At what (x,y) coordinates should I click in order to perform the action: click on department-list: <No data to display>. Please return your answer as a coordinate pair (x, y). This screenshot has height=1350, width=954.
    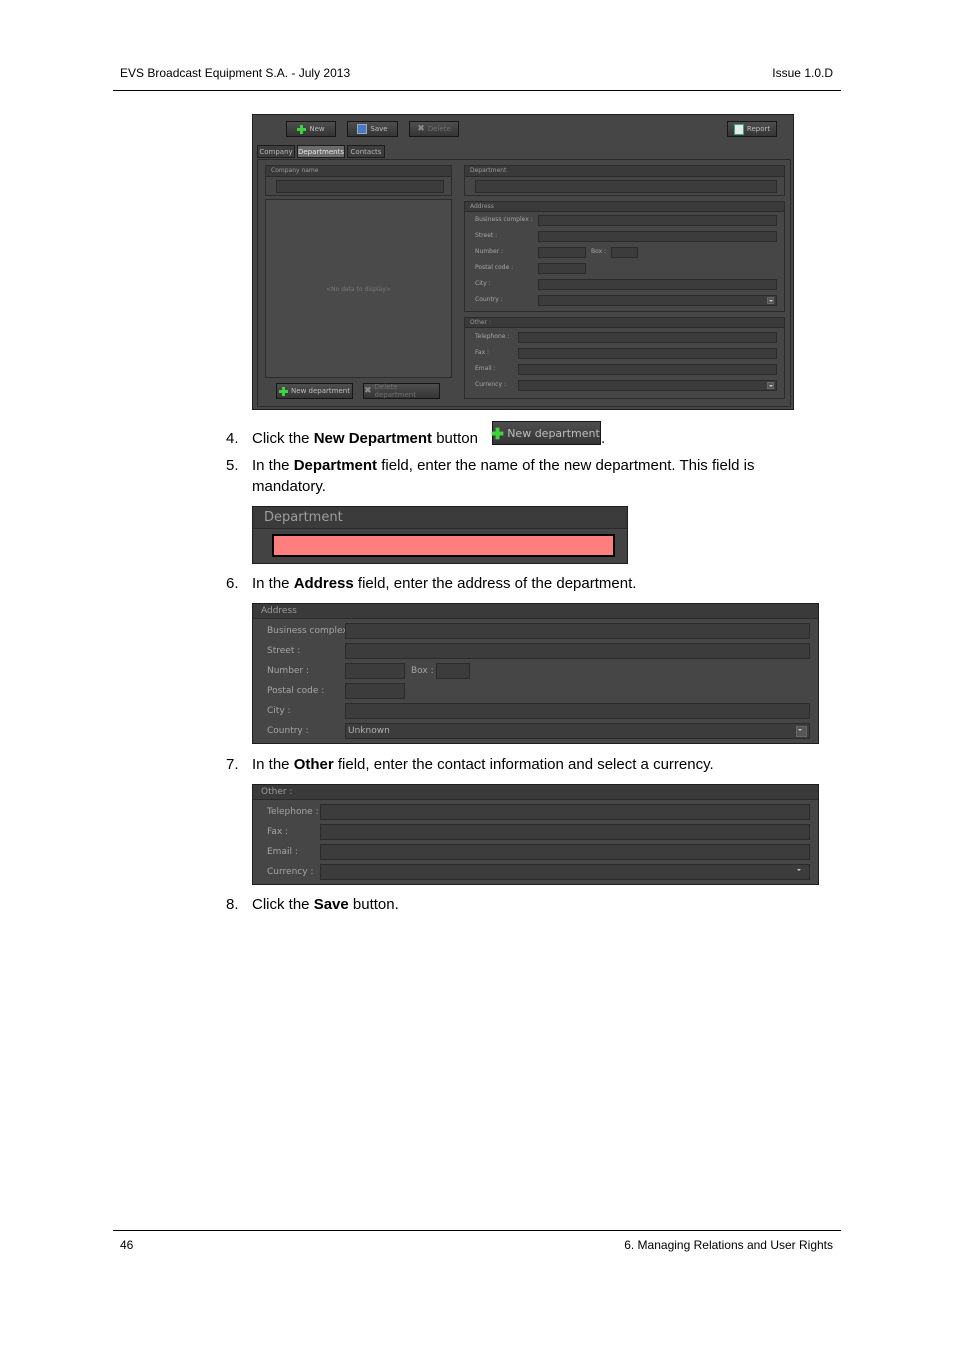
    Looking at the image, I should click on (358, 288).